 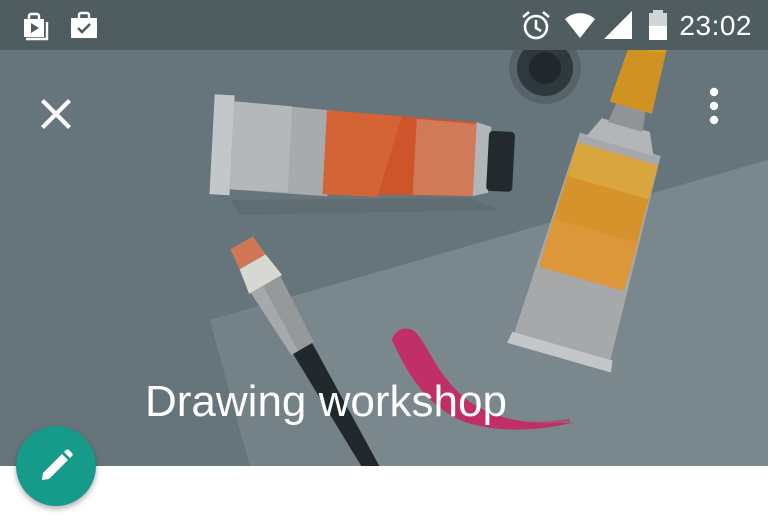 I want to click on work-briefcase-check-icon, so click(x=84, y=24).